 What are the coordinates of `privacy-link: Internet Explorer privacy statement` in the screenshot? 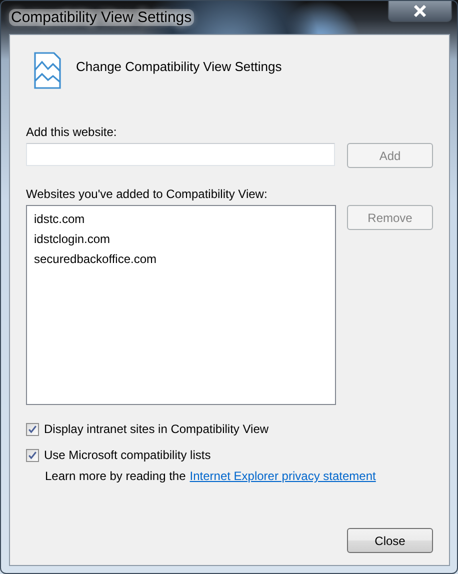 It's located at (283, 476).